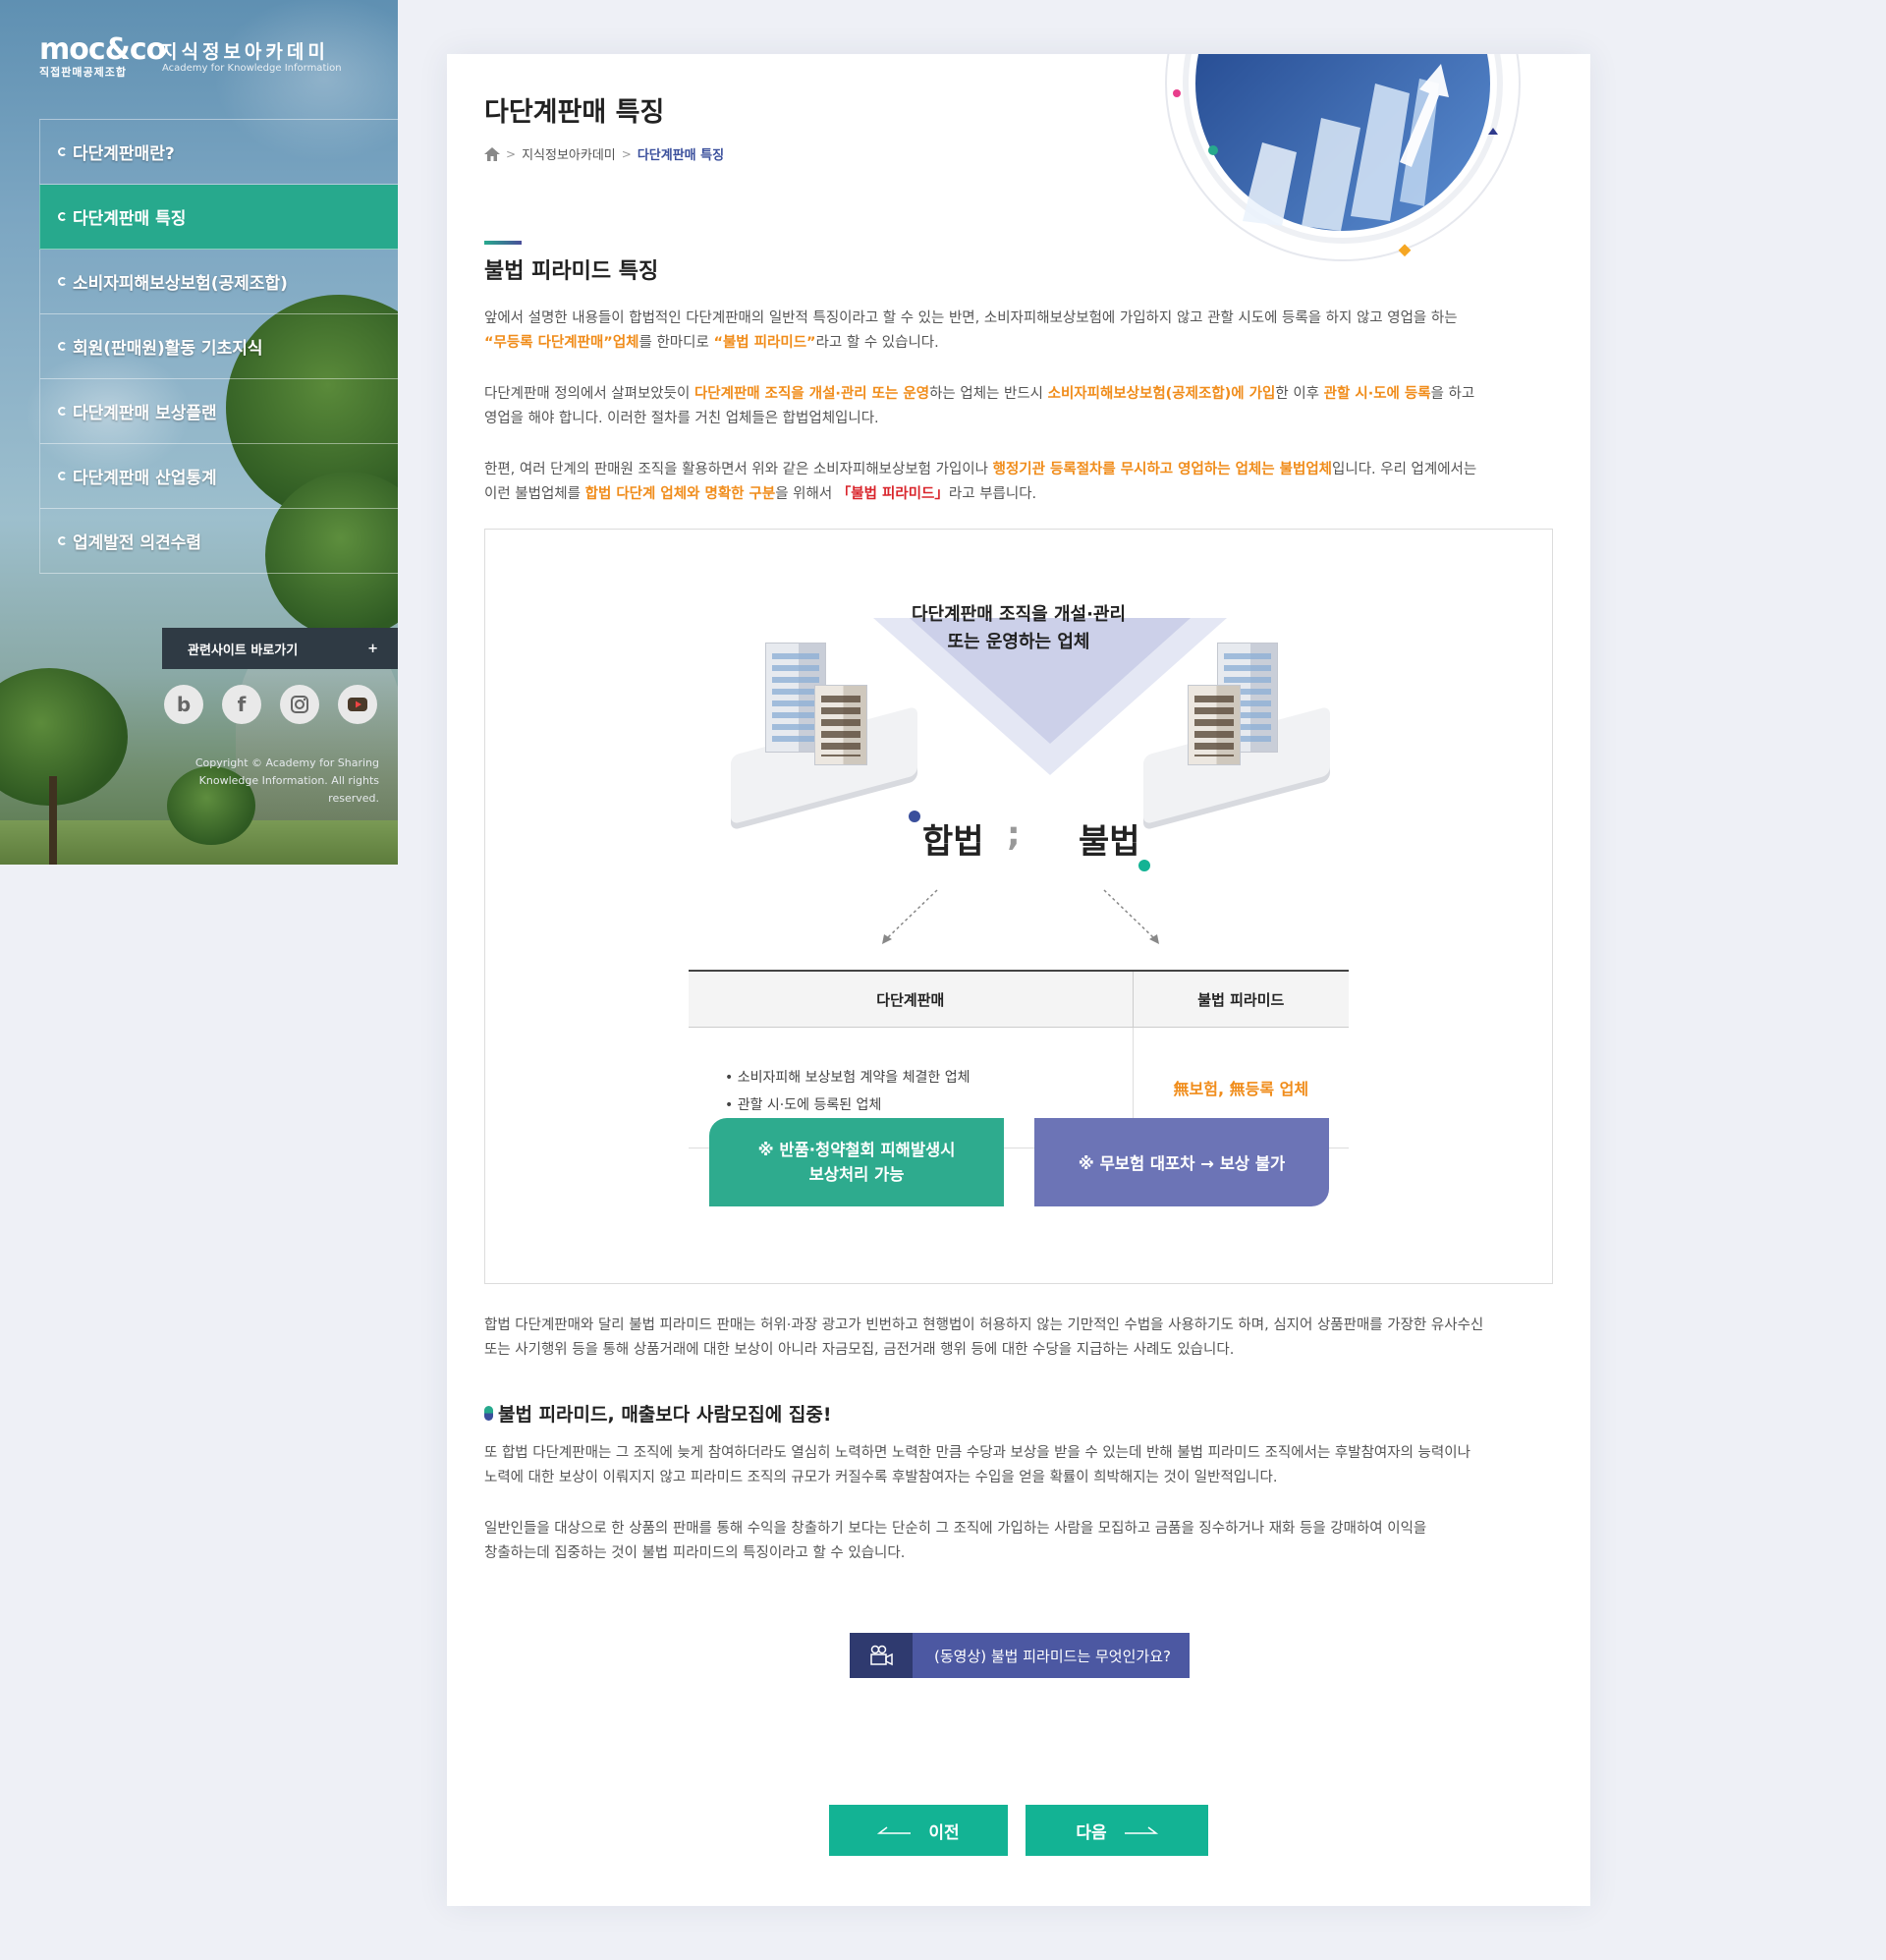 The image size is (1886, 1960). I want to click on table-header-row: 다단계판매 불법 피라미드, so click(1019, 999).